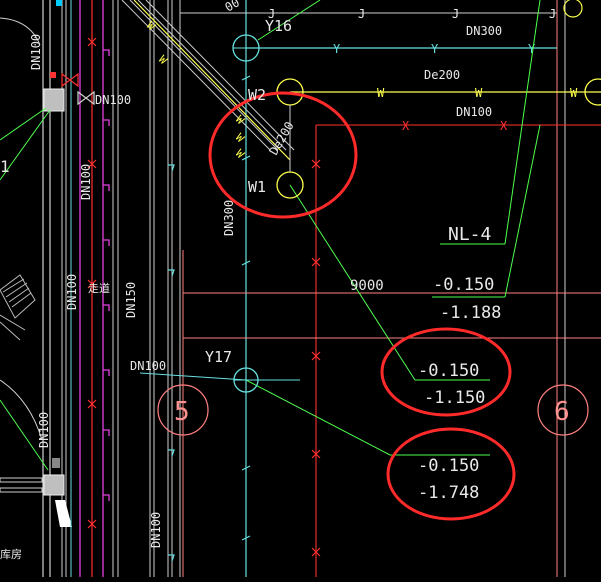  I want to click on elev-1-top: -0.150, so click(463, 285).